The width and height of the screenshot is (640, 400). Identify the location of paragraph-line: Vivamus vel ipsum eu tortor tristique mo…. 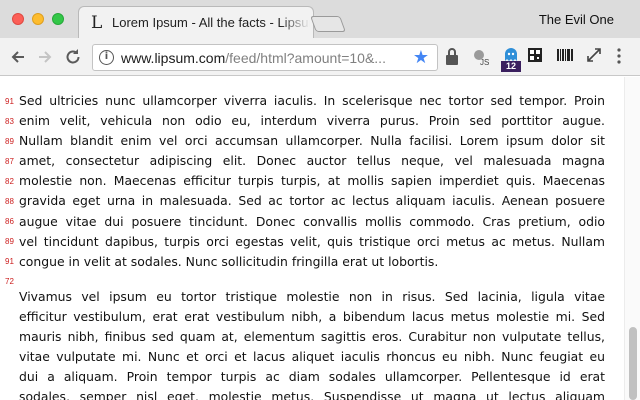
(312, 296).